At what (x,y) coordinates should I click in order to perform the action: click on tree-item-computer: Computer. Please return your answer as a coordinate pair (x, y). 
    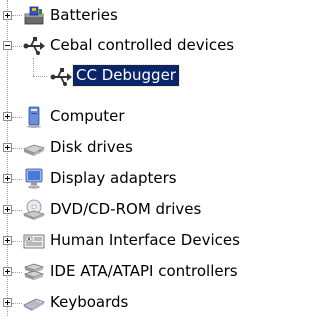
    Looking at the image, I should click on (168, 117).